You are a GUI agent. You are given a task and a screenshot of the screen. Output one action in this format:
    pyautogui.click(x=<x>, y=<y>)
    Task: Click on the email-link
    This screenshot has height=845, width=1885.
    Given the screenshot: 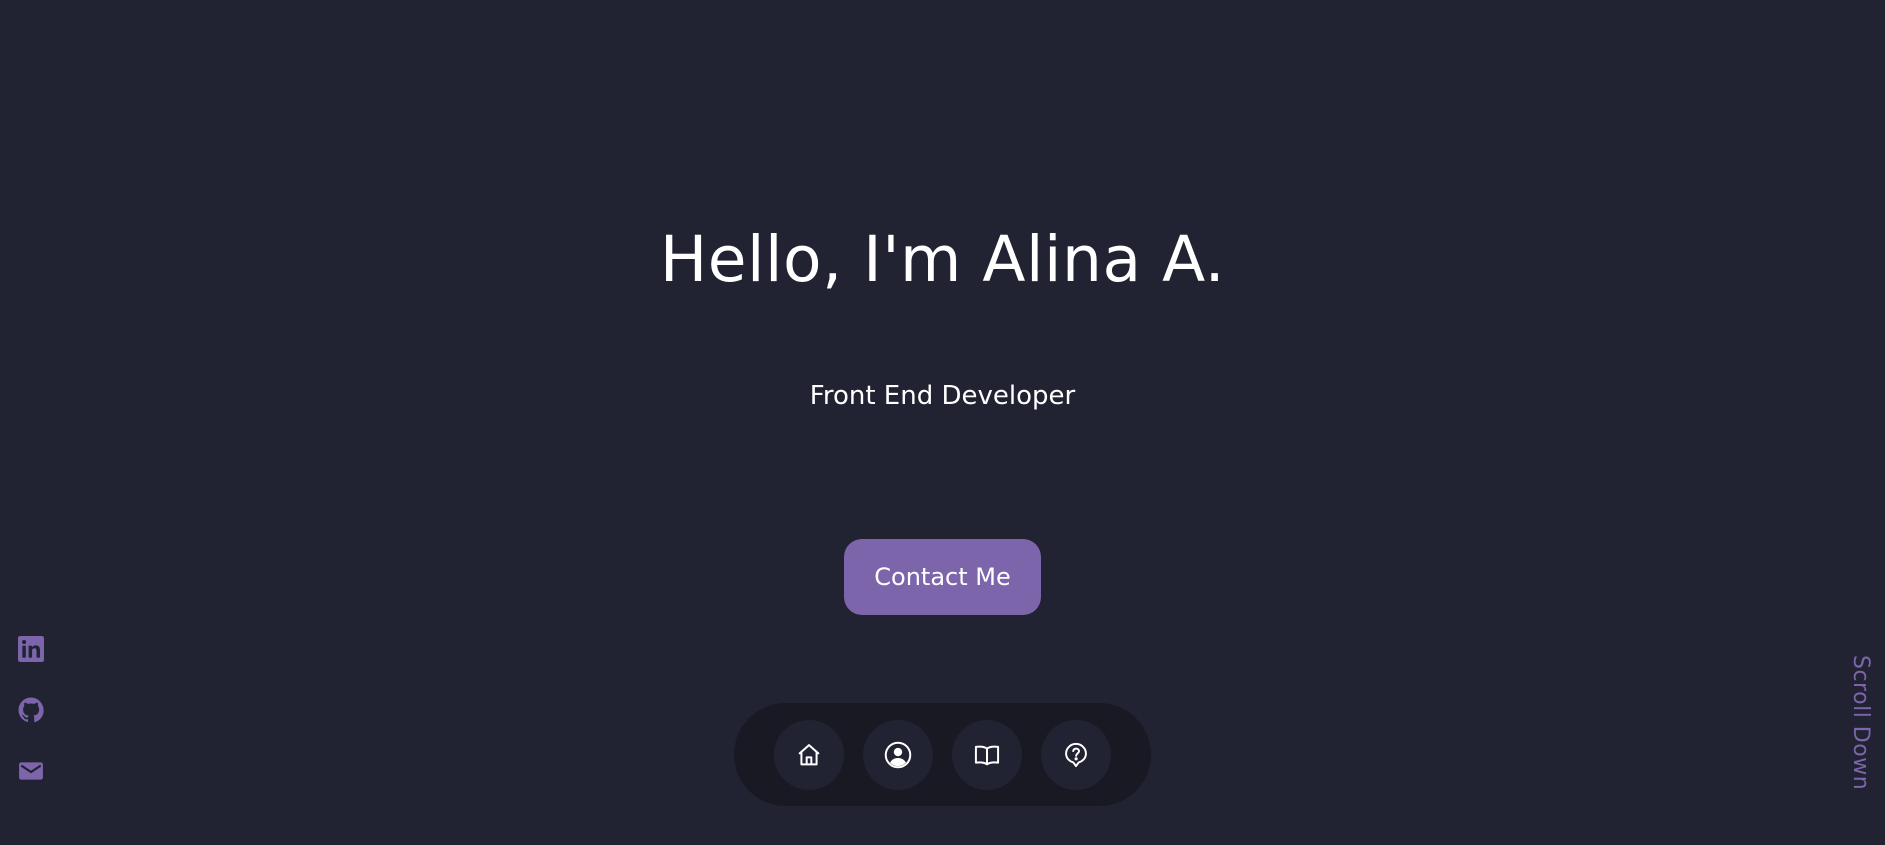 What is the action you would take?
    pyautogui.click(x=31, y=771)
    